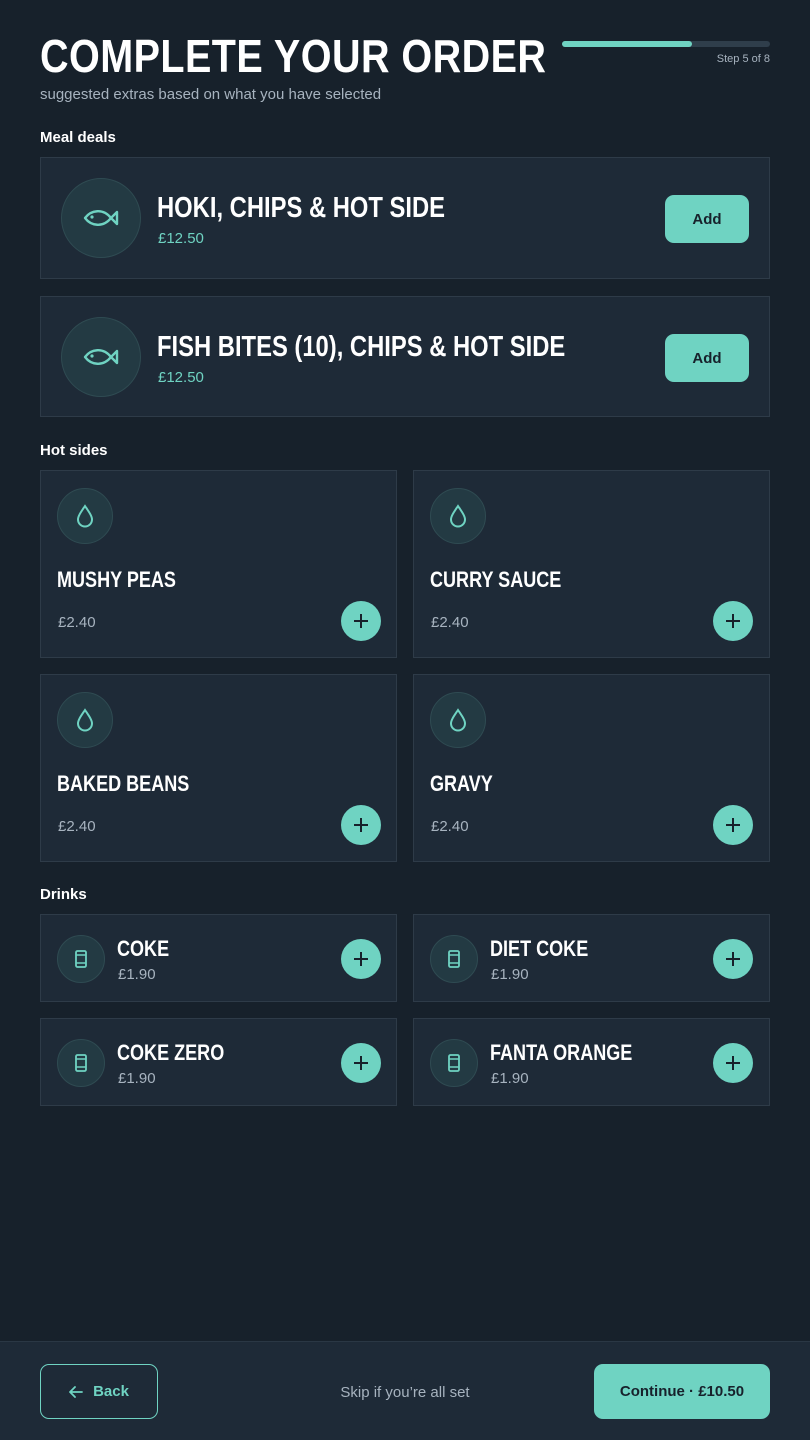  Describe the element at coordinates (143, 948) in the screenshot. I see `drink-title: COKE` at that location.